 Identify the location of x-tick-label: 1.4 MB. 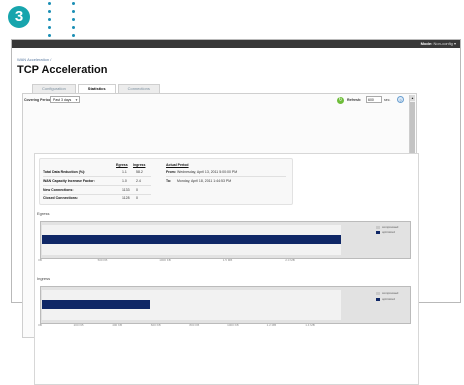
(310, 325).